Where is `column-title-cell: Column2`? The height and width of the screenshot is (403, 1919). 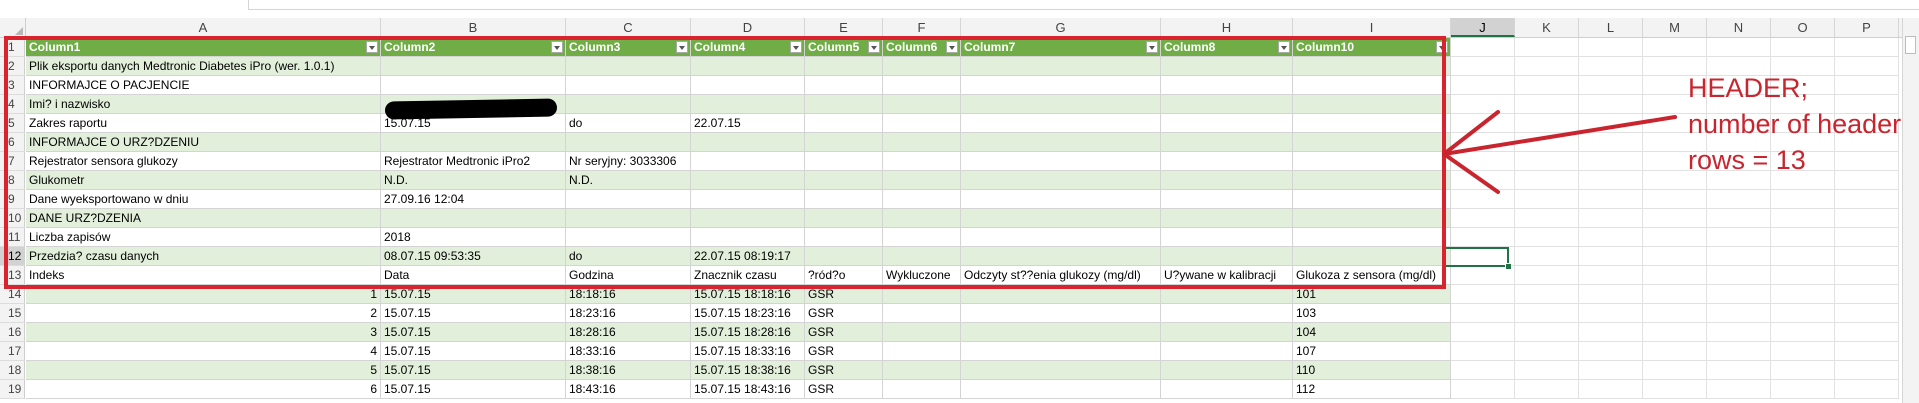 column-title-cell: Column2 is located at coordinates (473, 47).